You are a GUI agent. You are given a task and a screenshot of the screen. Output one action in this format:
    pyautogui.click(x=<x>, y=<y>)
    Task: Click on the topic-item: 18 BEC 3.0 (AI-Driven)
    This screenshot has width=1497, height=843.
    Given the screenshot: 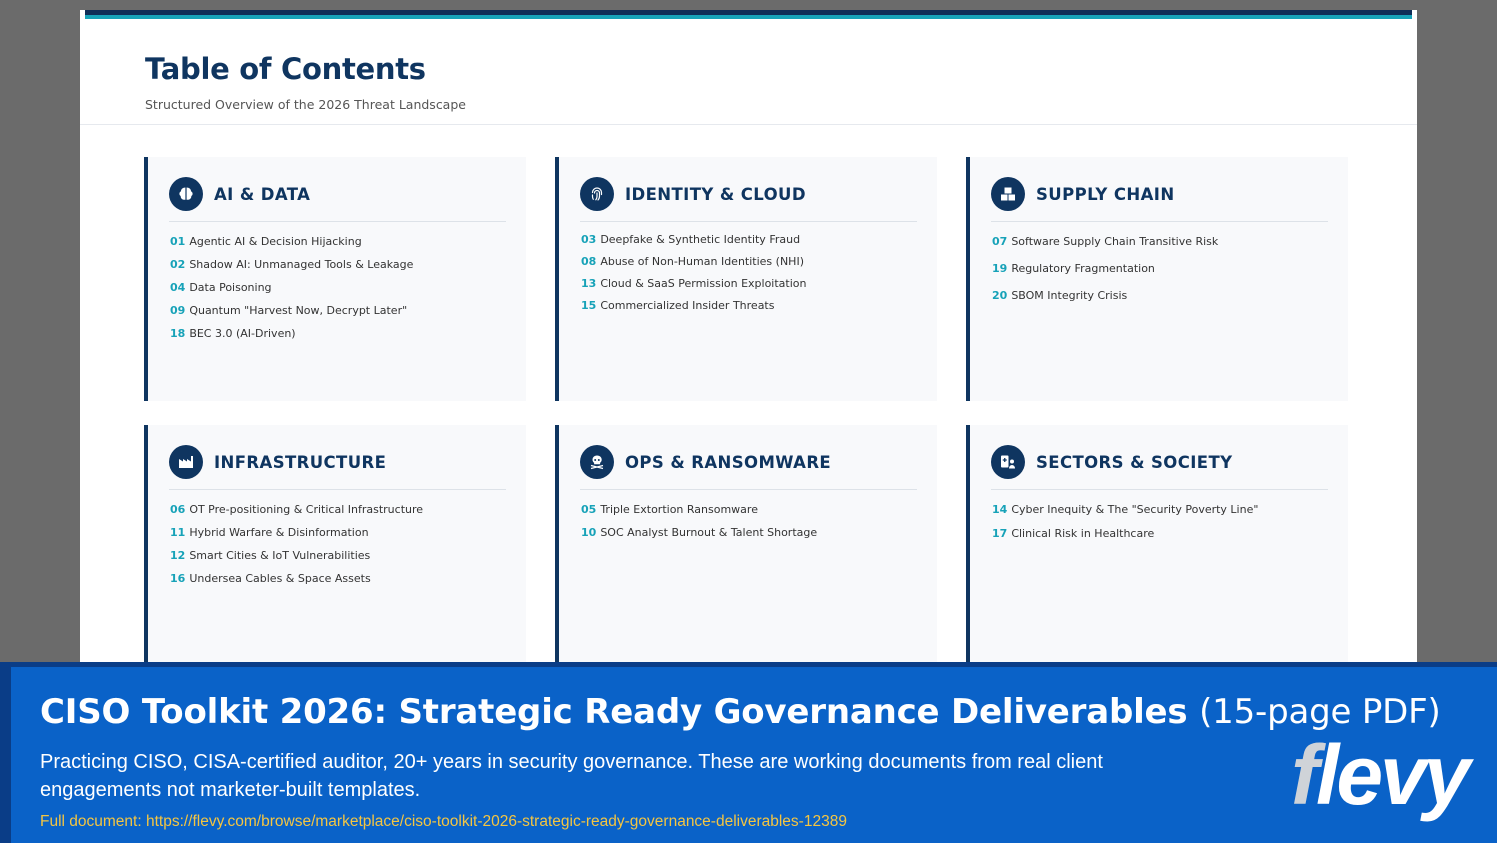 What is the action you would take?
    pyautogui.click(x=343, y=338)
    